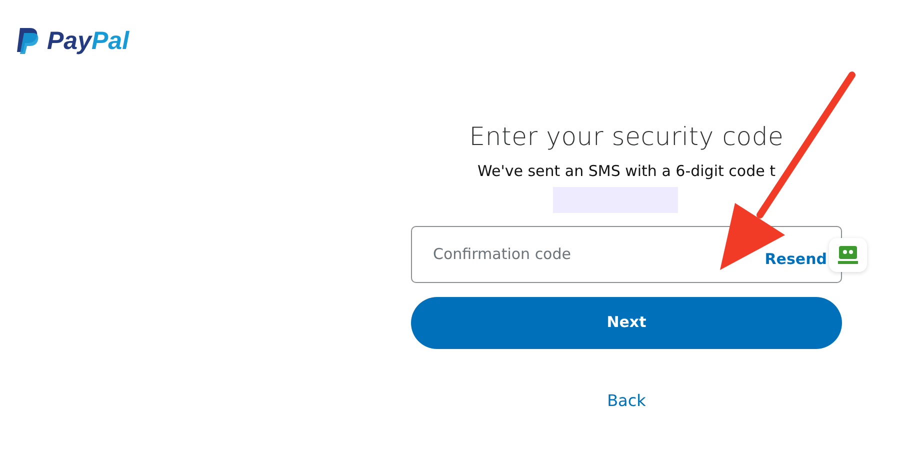 This screenshot has height=455, width=915. What do you see at coordinates (626, 171) in the screenshot?
I see `sms-message: We've sent an SMS with a 6-digit code t` at bounding box center [626, 171].